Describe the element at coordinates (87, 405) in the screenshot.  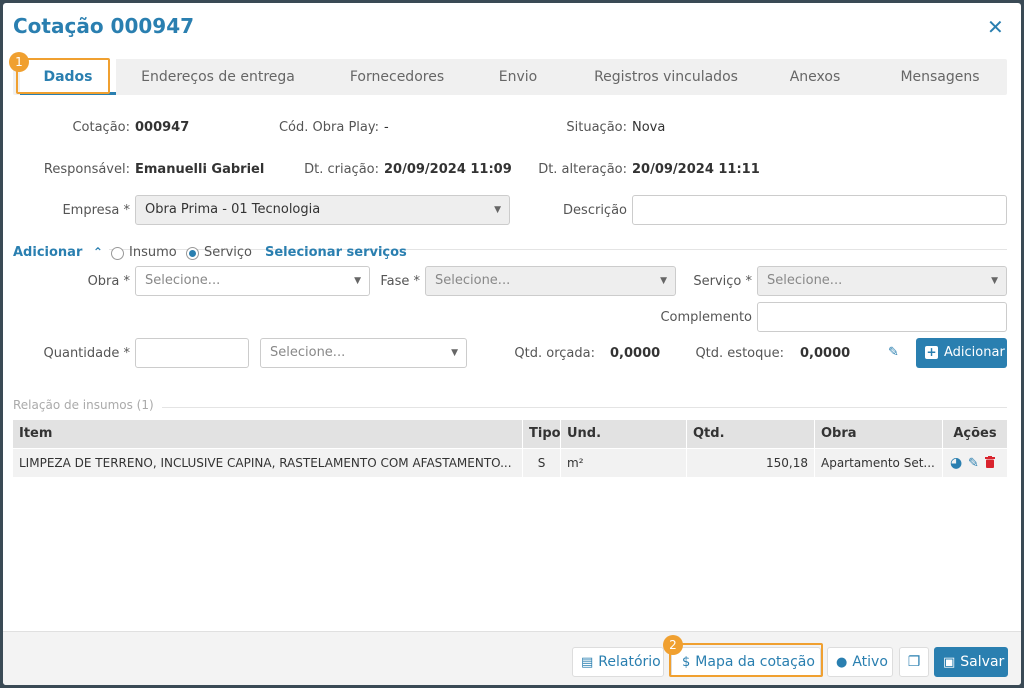
I see `relacao-title: Relação de insumos (1)` at that location.